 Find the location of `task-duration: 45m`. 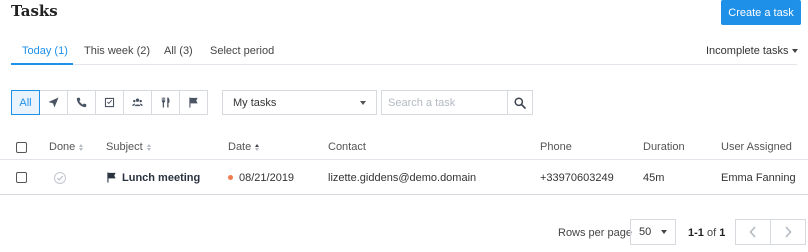

task-duration: 45m is located at coordinates (654, 177).